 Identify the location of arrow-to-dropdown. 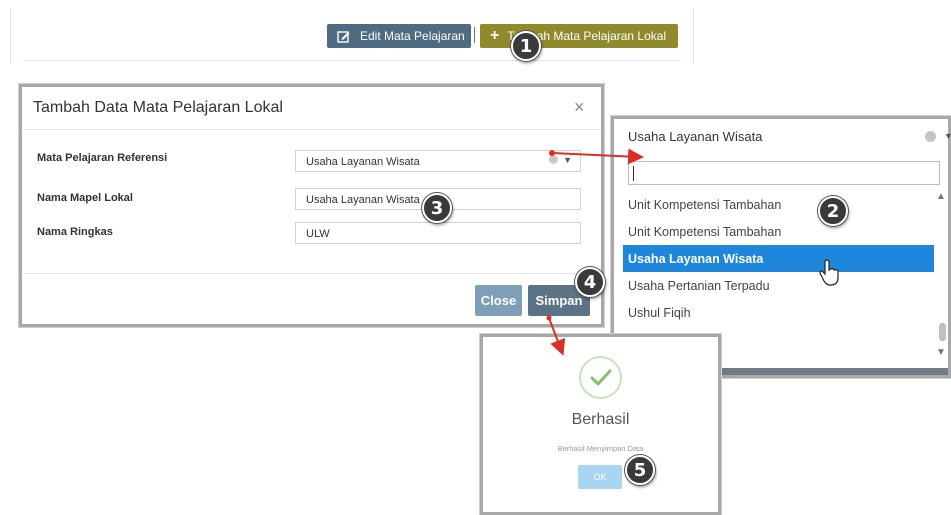
(597, 156).